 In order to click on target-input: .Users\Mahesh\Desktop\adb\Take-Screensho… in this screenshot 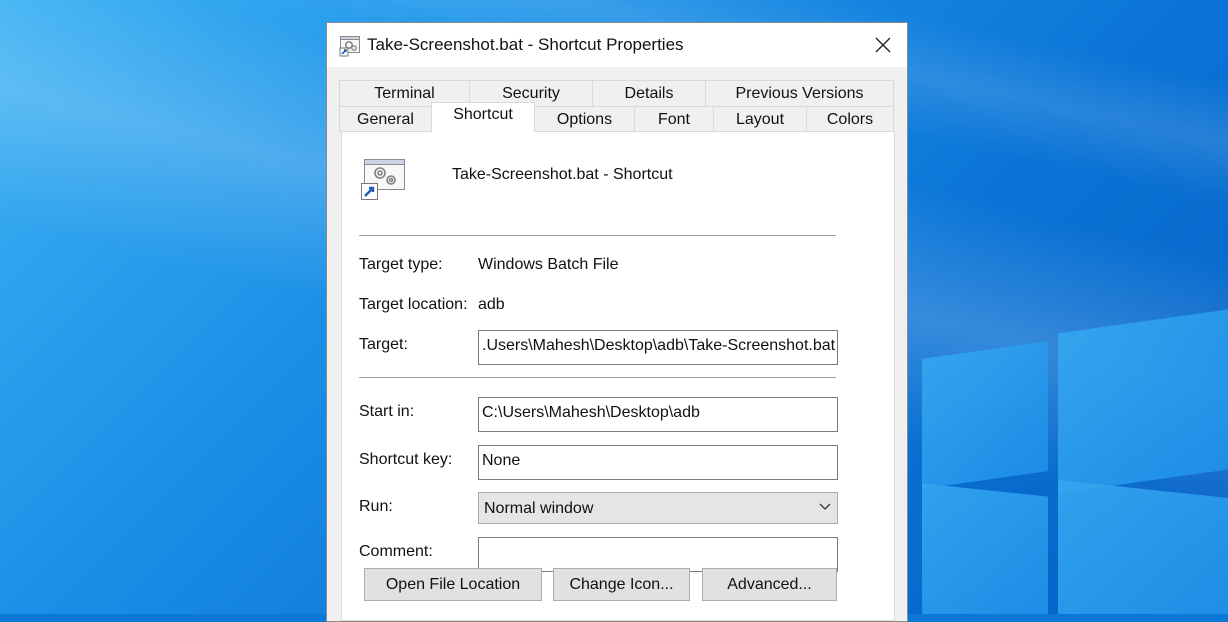, I will do `click(658, 347)`.